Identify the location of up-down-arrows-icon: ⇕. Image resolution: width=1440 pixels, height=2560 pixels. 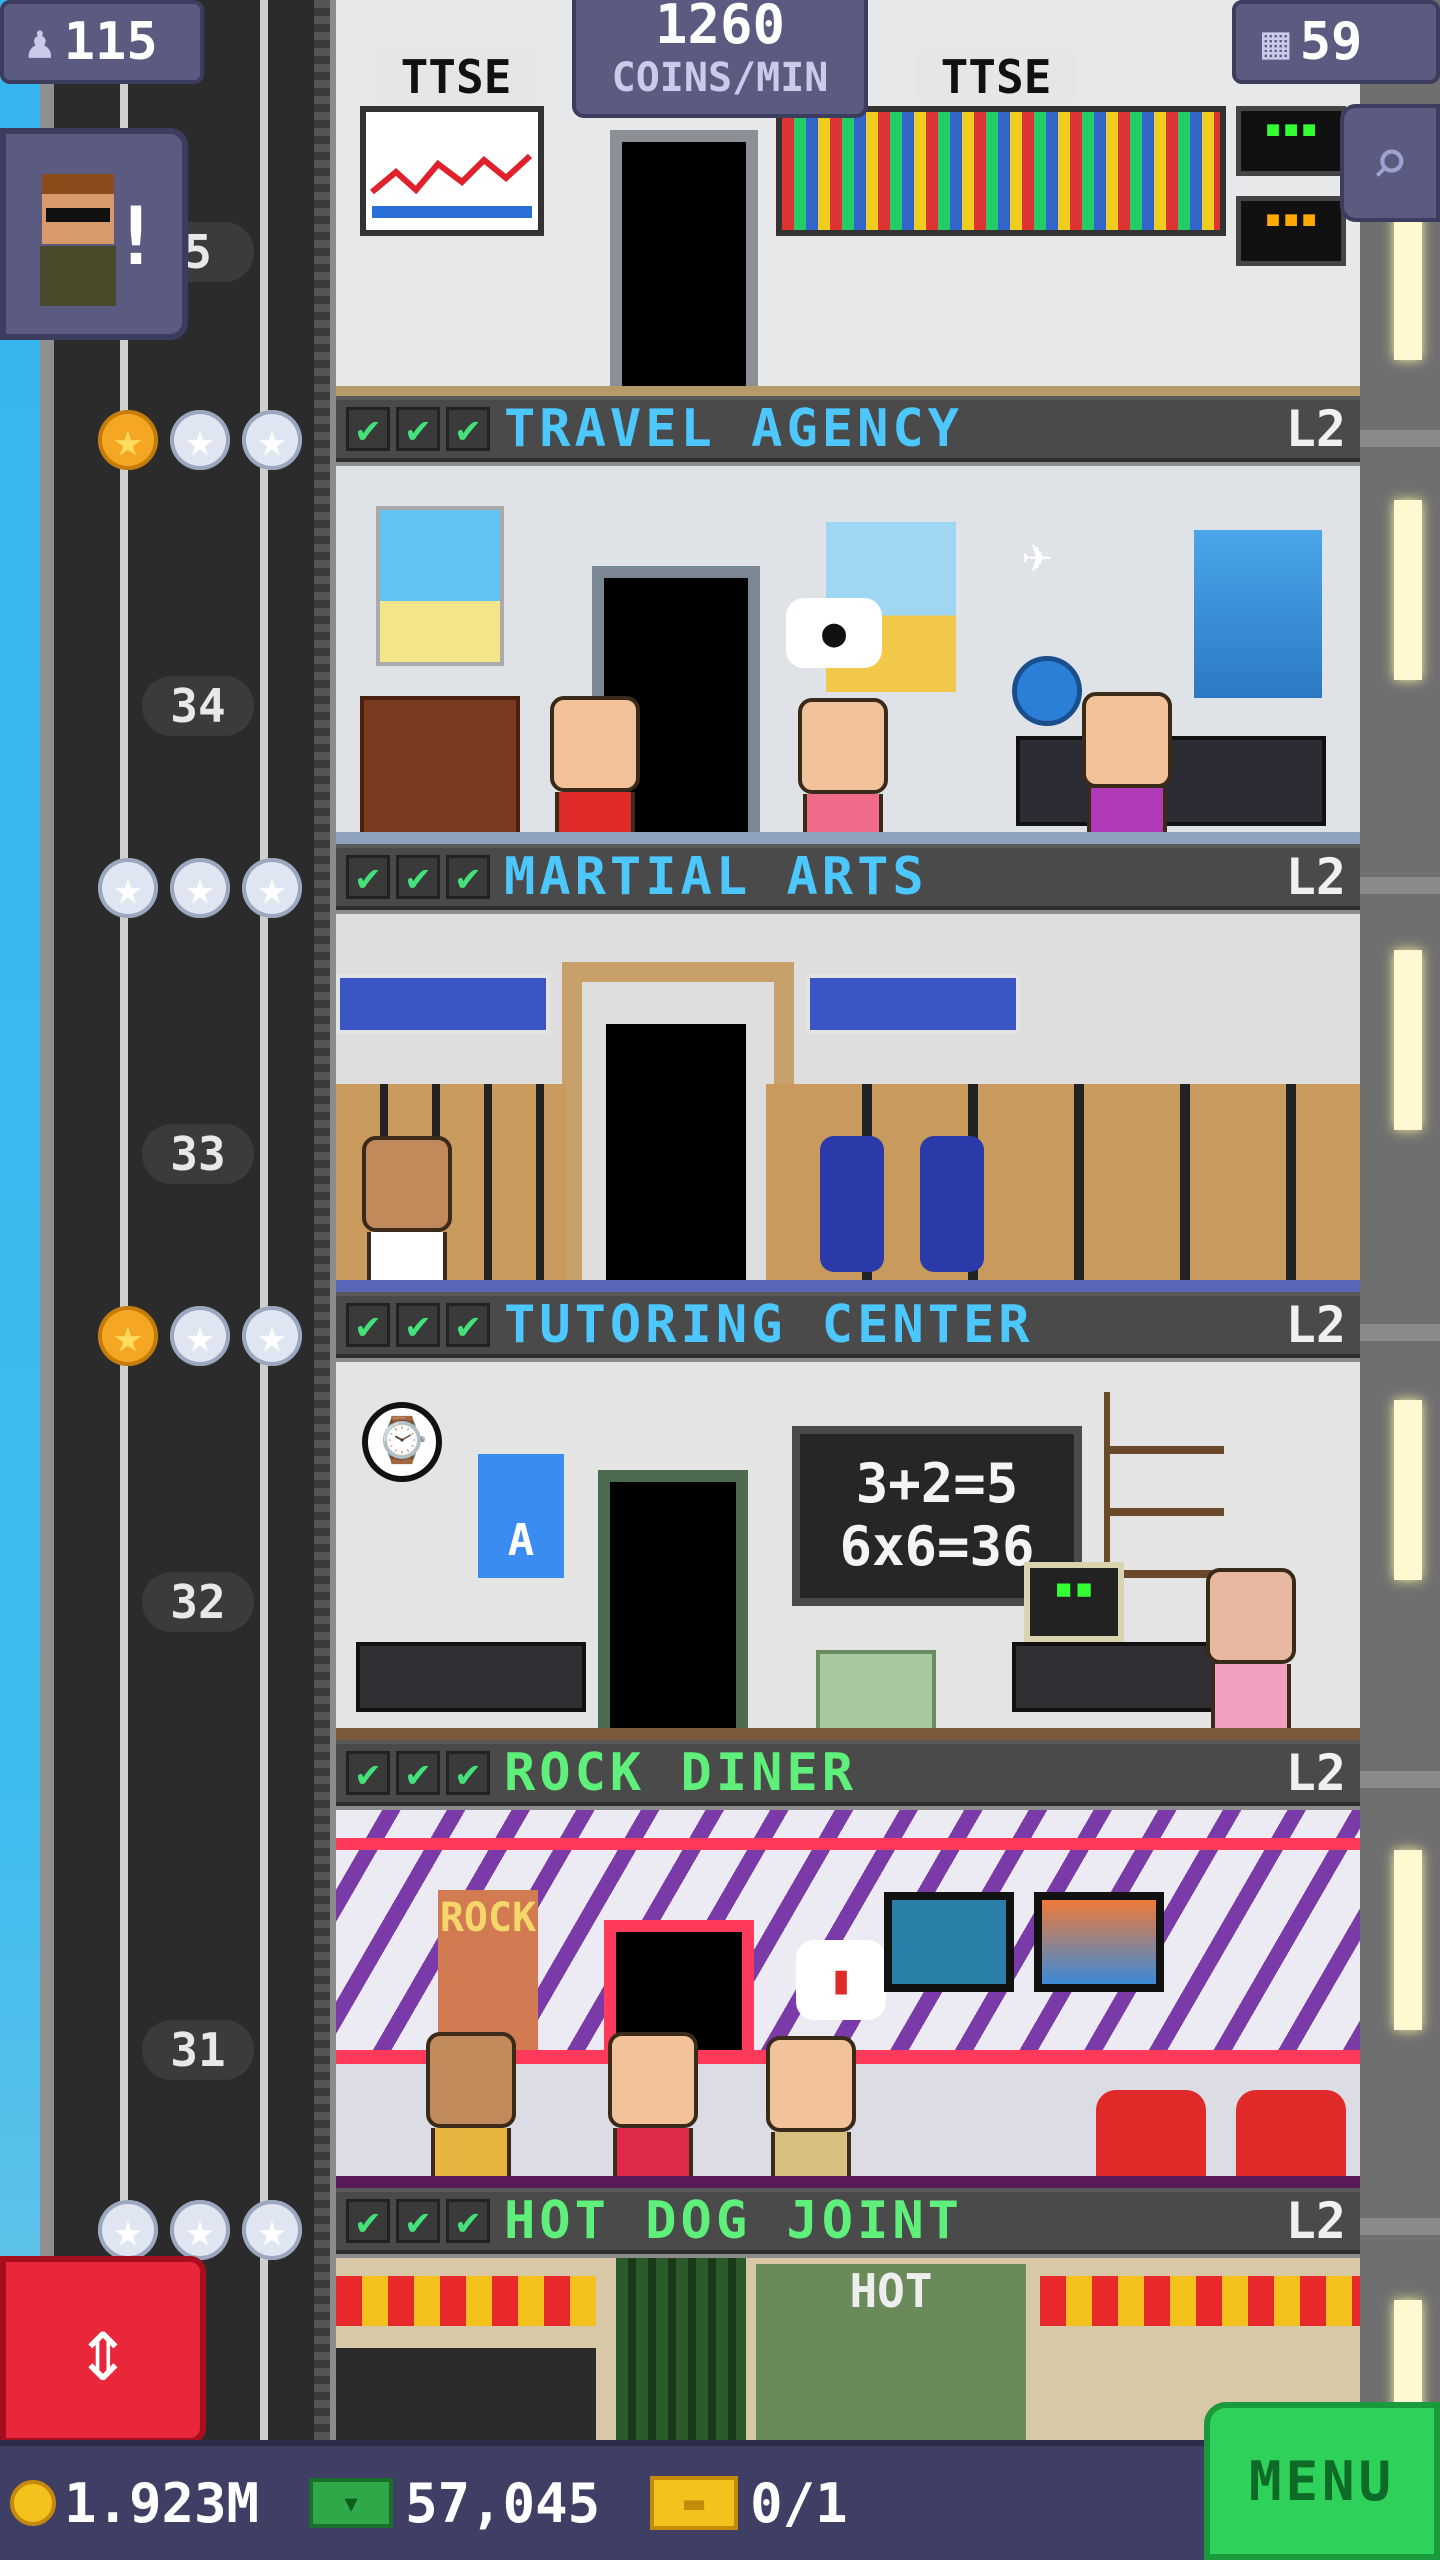
(103, 2349).